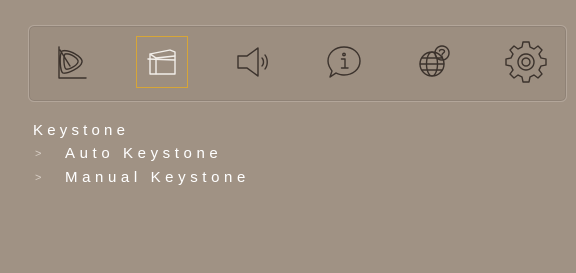 Image resolution: width=576 pixels, height=273 pixels. I want to click on menu-item-label: Auto Keystone, so click(144, 153).